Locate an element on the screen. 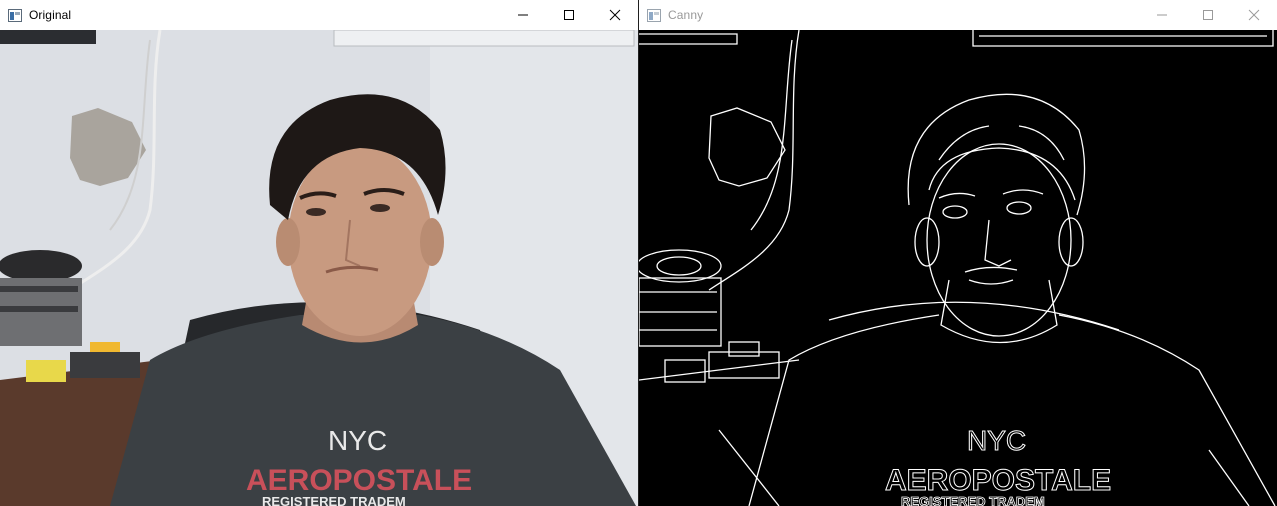 The width and height of the screenshot is (1277, 506). window-title: Original is located at coordinates (50, 15).